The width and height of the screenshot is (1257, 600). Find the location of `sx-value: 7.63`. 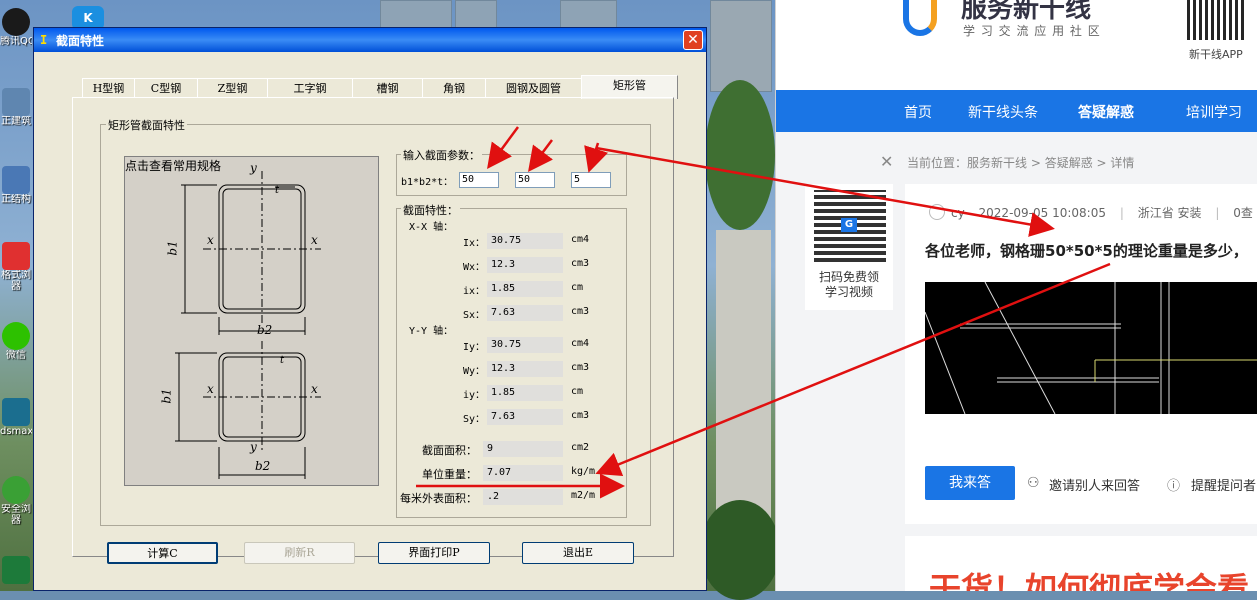

sx-value: 7.63 is located at coordinates (525, 313).